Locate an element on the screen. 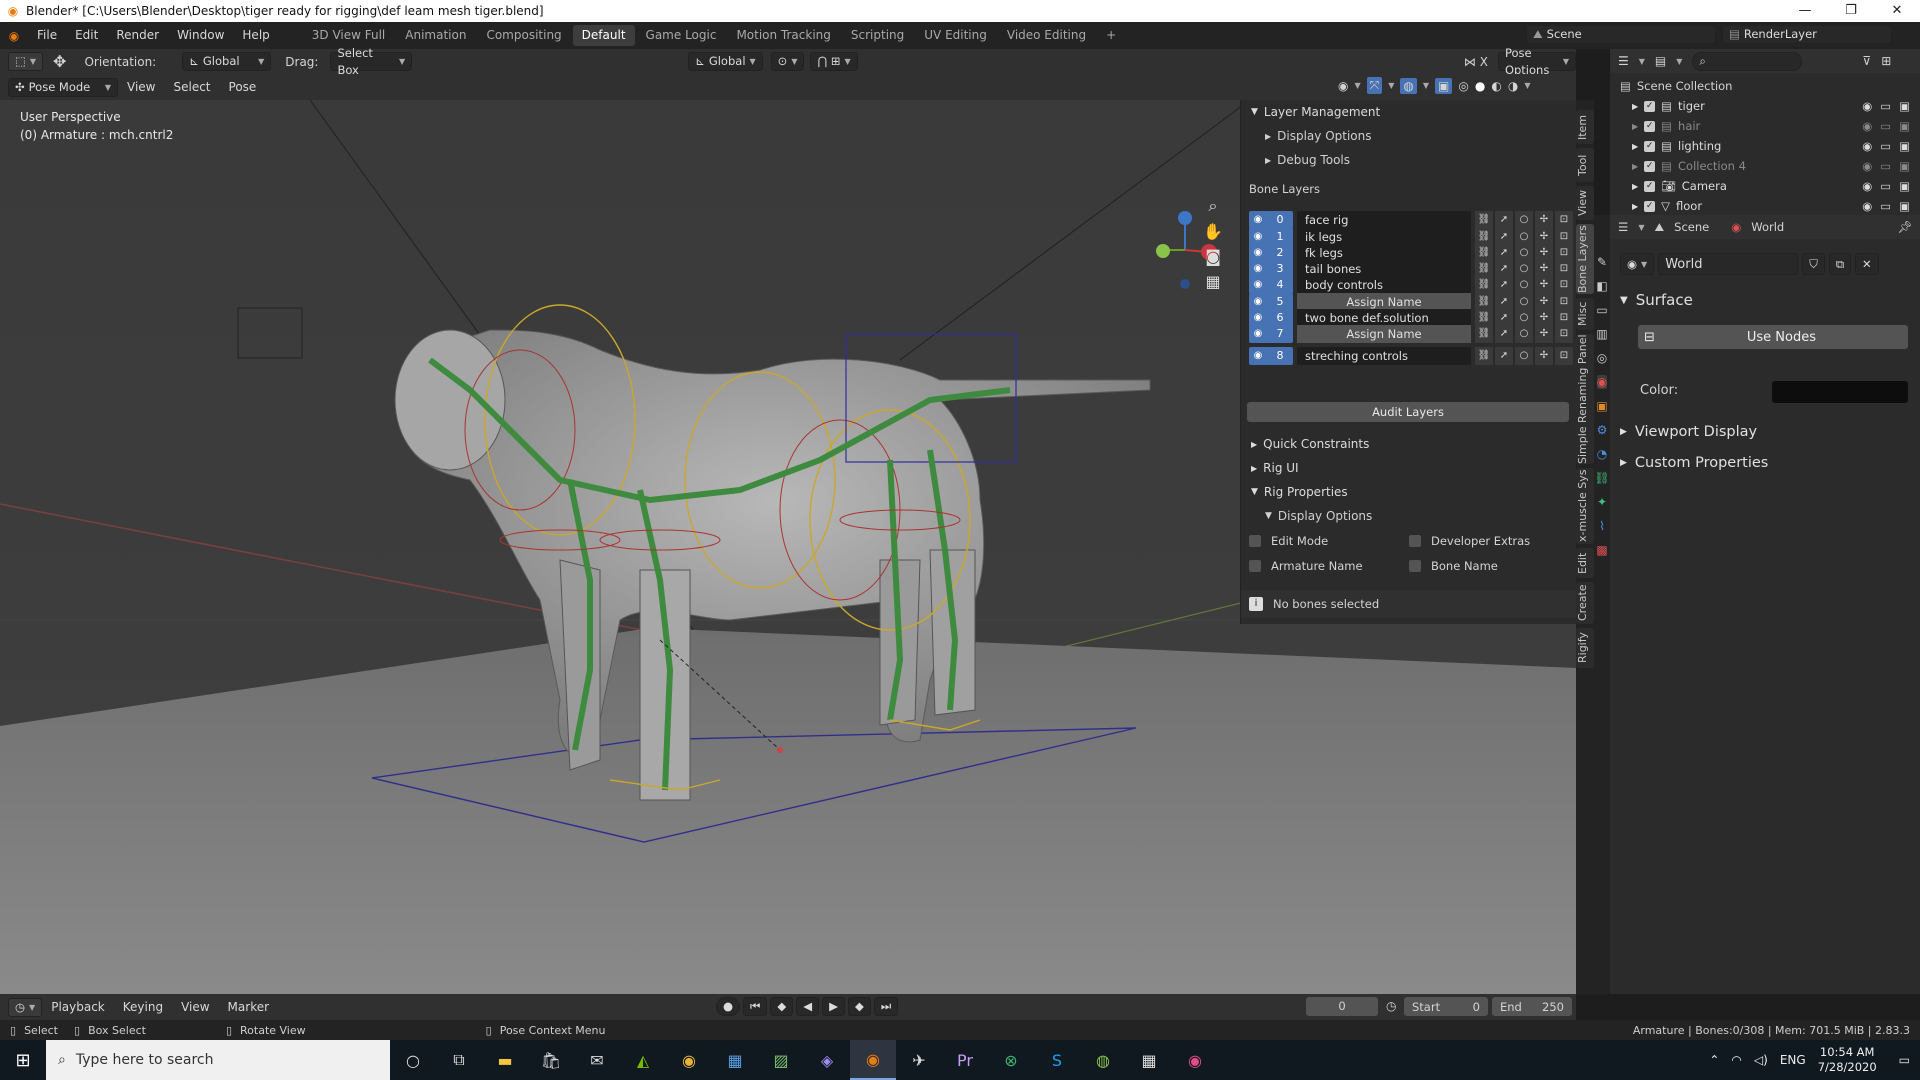  mail-icon: ✉ is located at coordinates (597, 1060).